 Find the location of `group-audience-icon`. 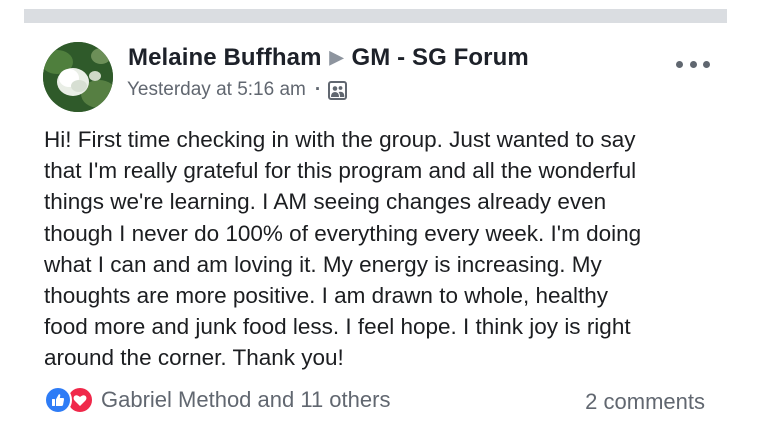

group-audience-icon is located at coordinates (338, 90).